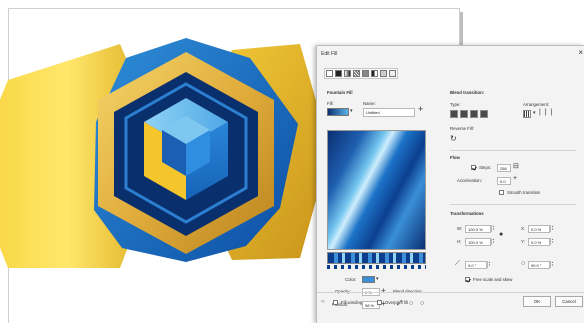 This screenshot has width=584, height=323. I want to click on node-color-swatch, so click(368, 279).